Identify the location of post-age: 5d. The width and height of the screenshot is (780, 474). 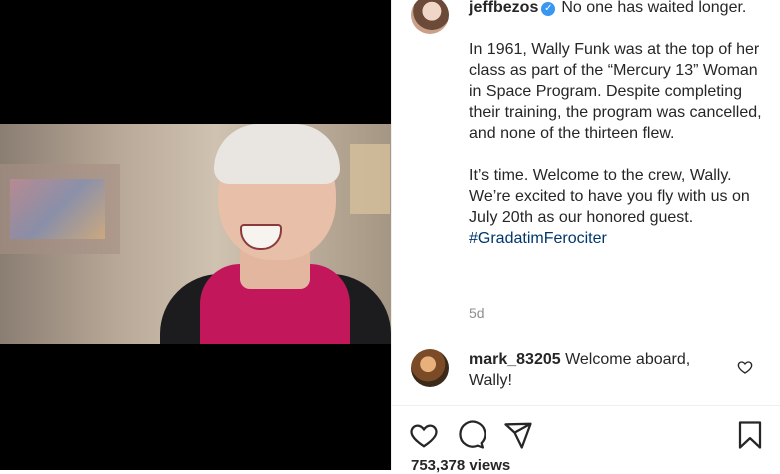
(477, 313).